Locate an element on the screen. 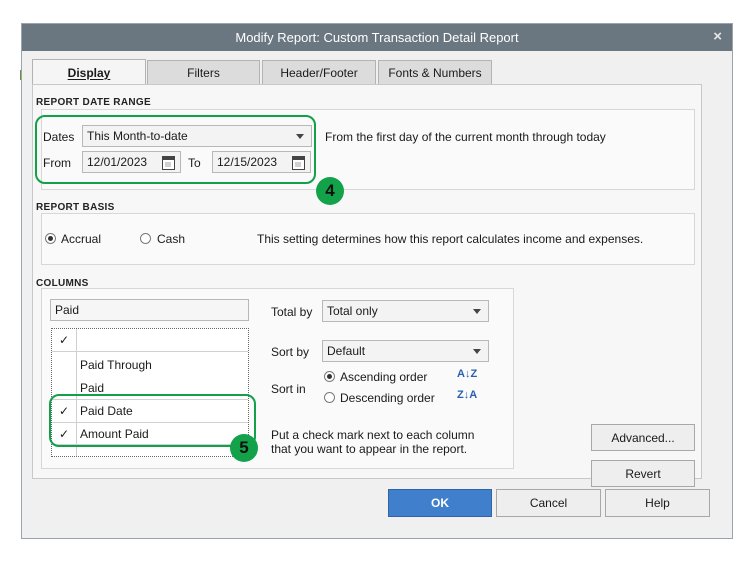  descending-label: Descending order is located at coordinates (387, 398).